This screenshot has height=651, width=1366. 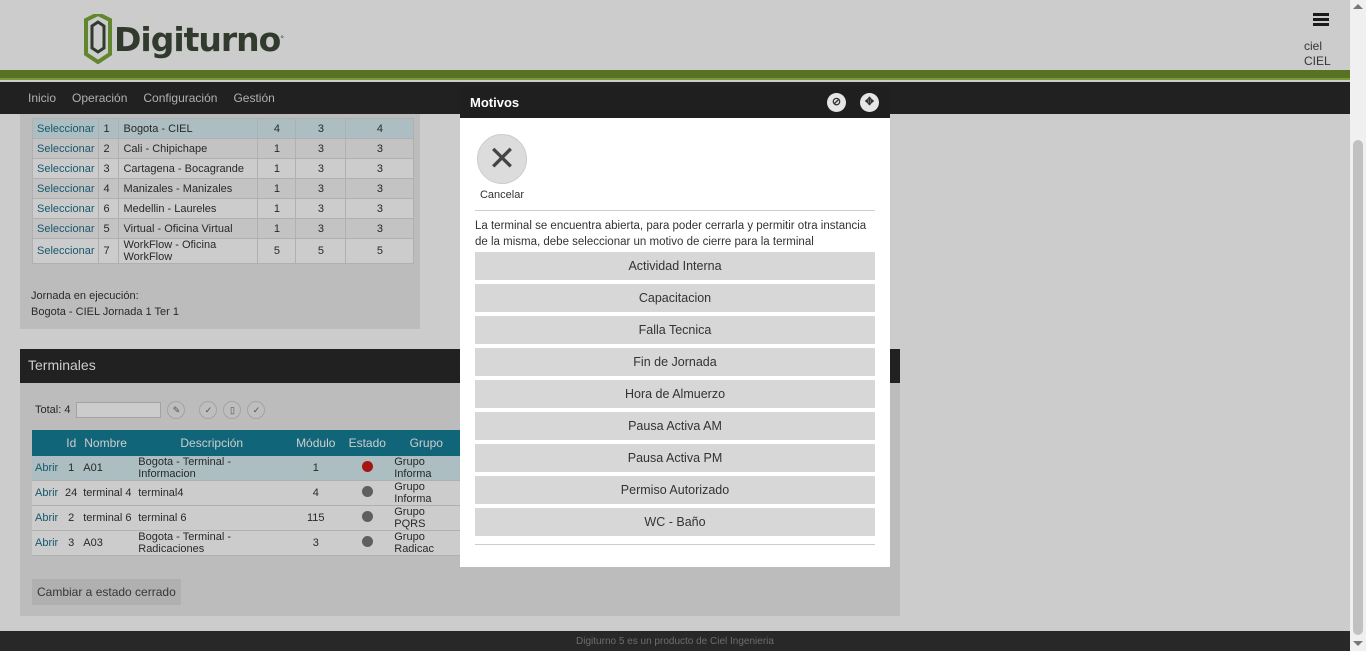 I want to click on reason-pausa-activa-pm: Pausa Activa PM, so click(x=675, y=458).